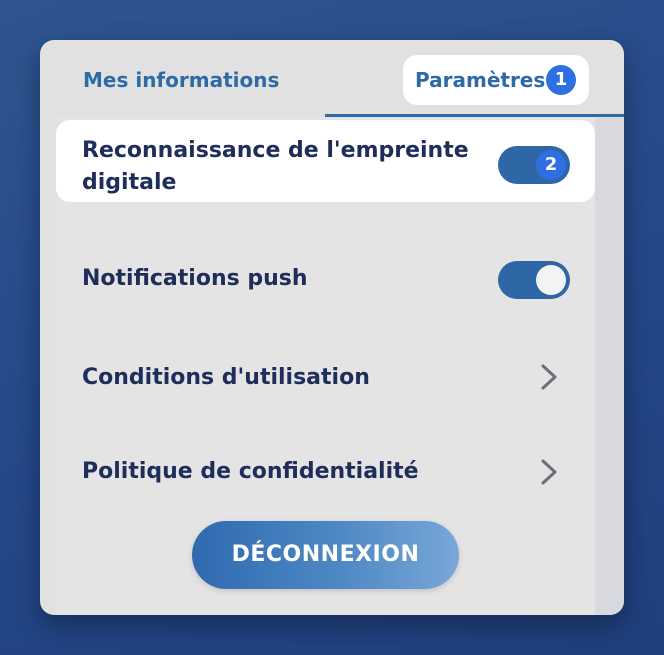  Describe the element at coordinates (480, 80) in the screenshot. I see `tab-parametres: Paramètres` at that location.